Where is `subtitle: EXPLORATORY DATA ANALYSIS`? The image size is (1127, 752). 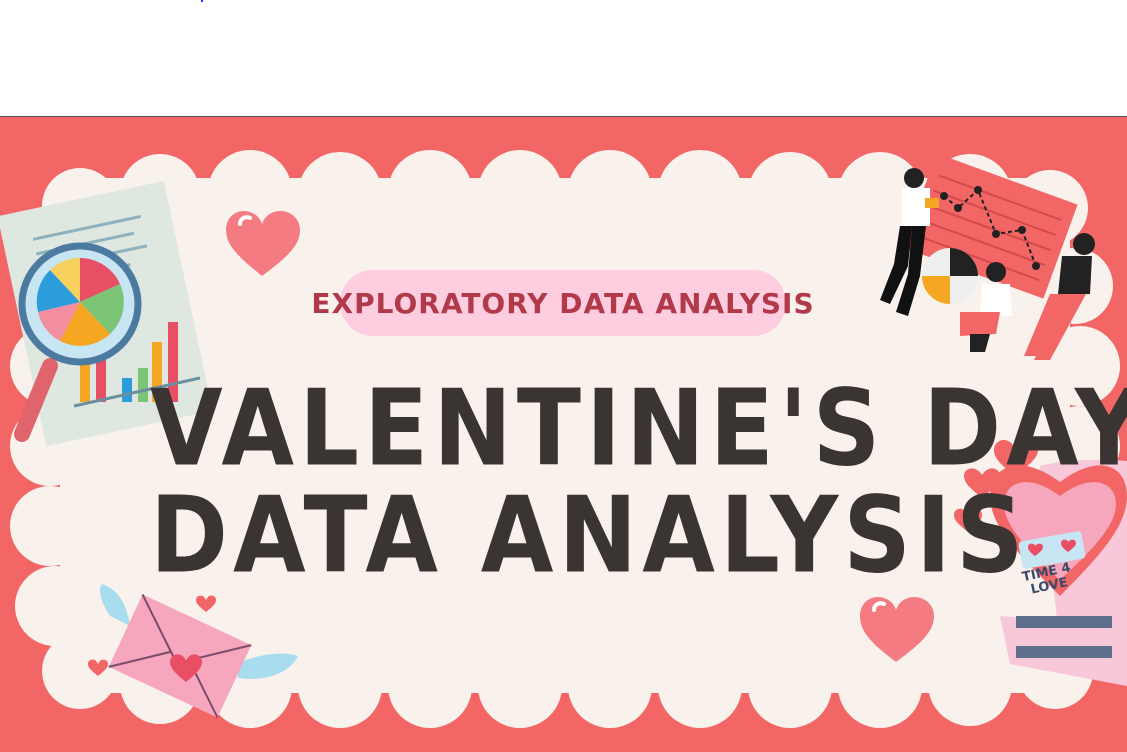
subtitle: EXPLORATORY DATA ANALYSIS is located at coordinates (563, 303).